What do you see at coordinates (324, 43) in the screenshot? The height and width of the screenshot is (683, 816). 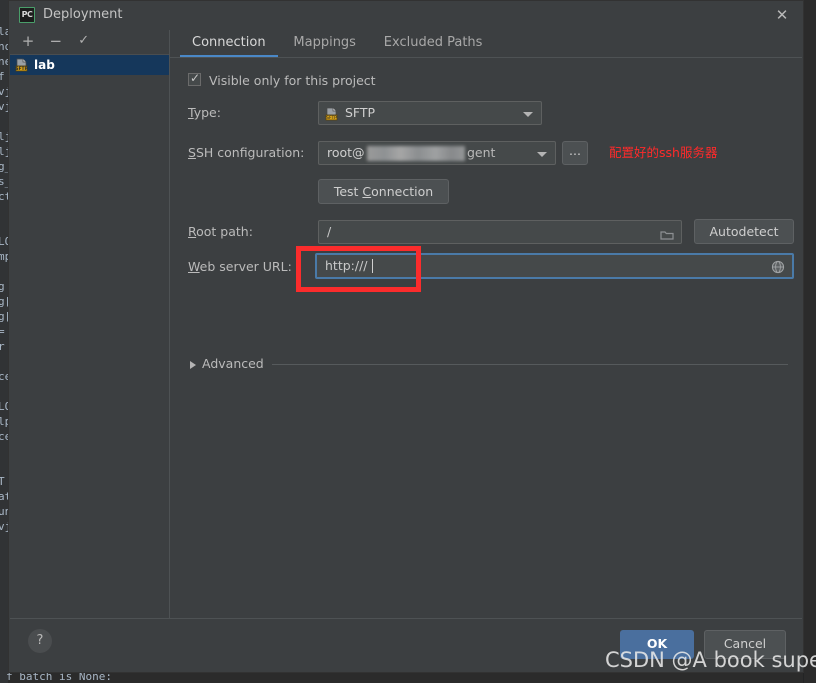 I see `tab-mappings: Mappings` at bounding box center [324, 43].